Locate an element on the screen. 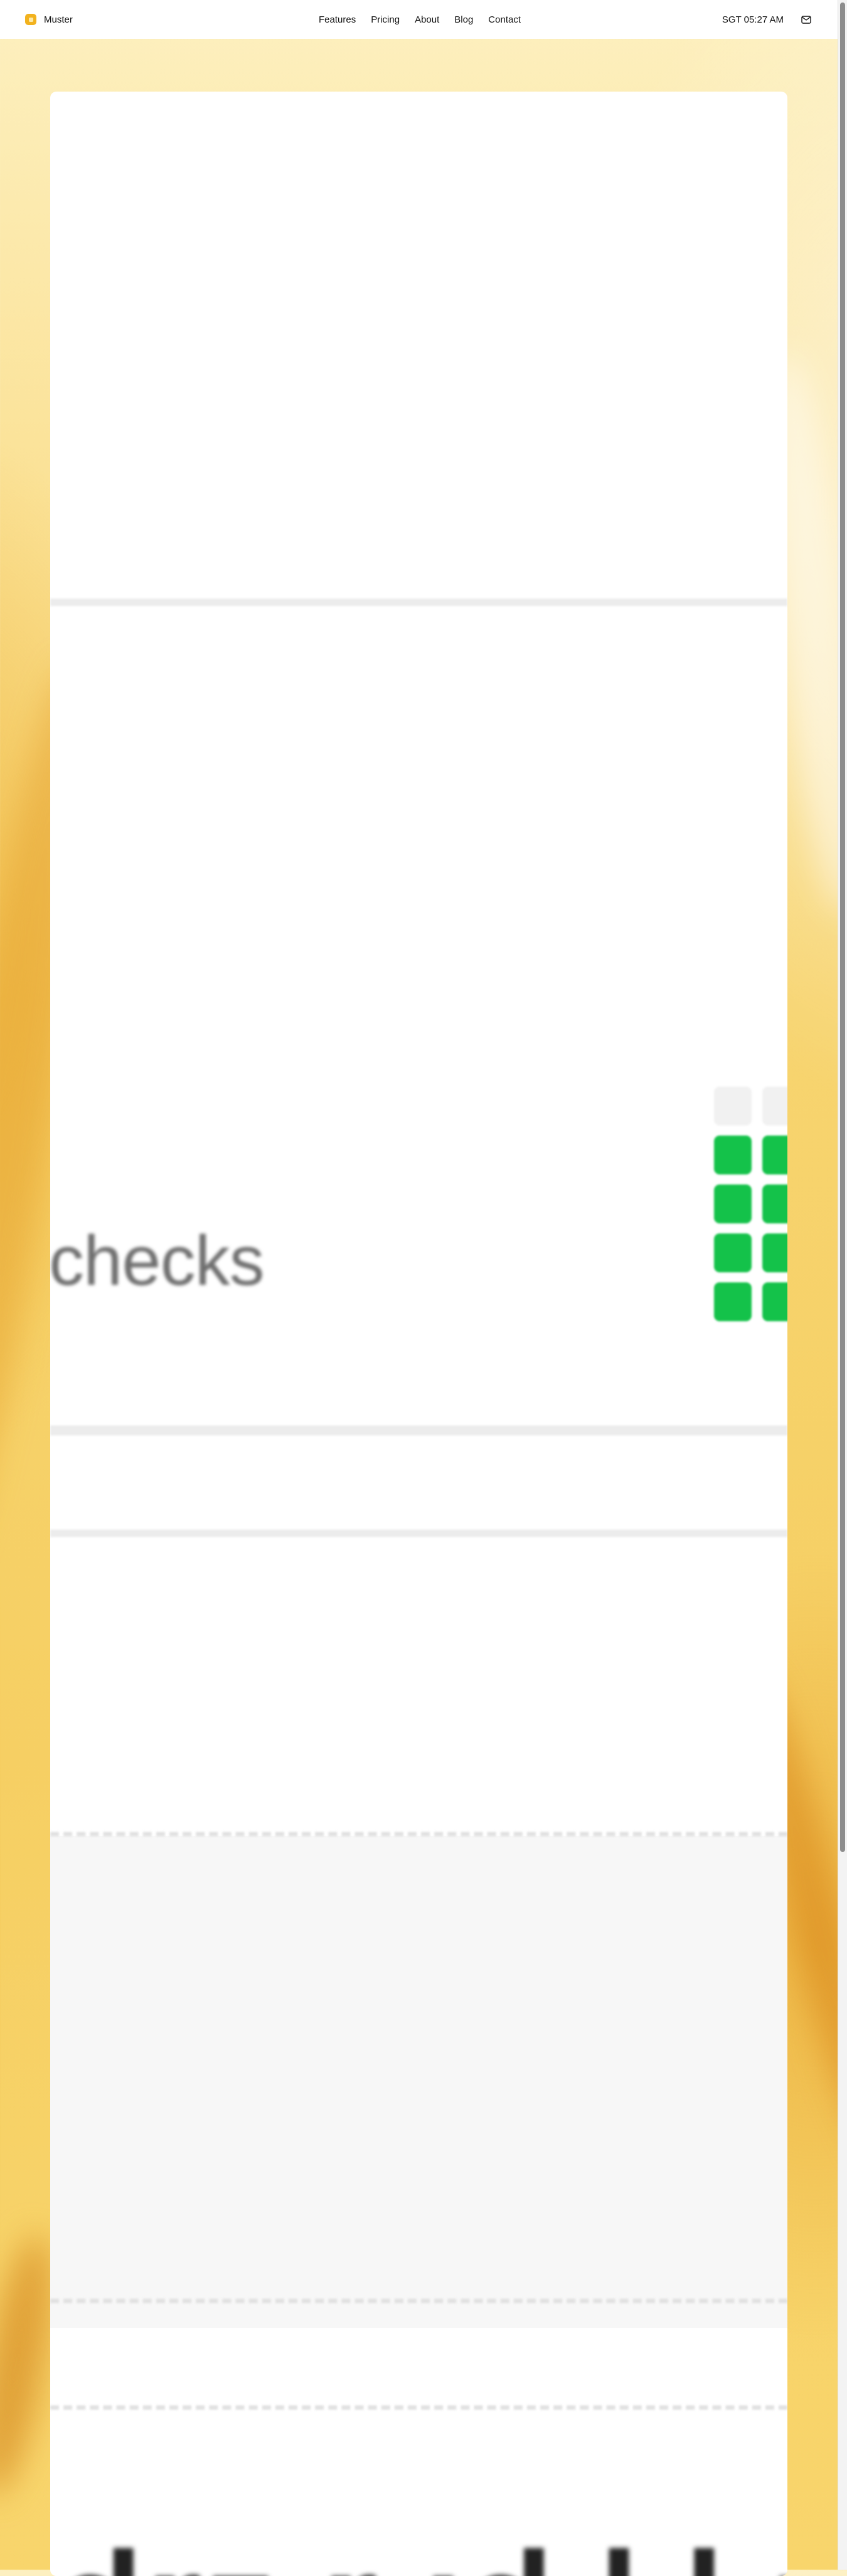  brand-home-link: Muster is located at coordinates (49, 19).